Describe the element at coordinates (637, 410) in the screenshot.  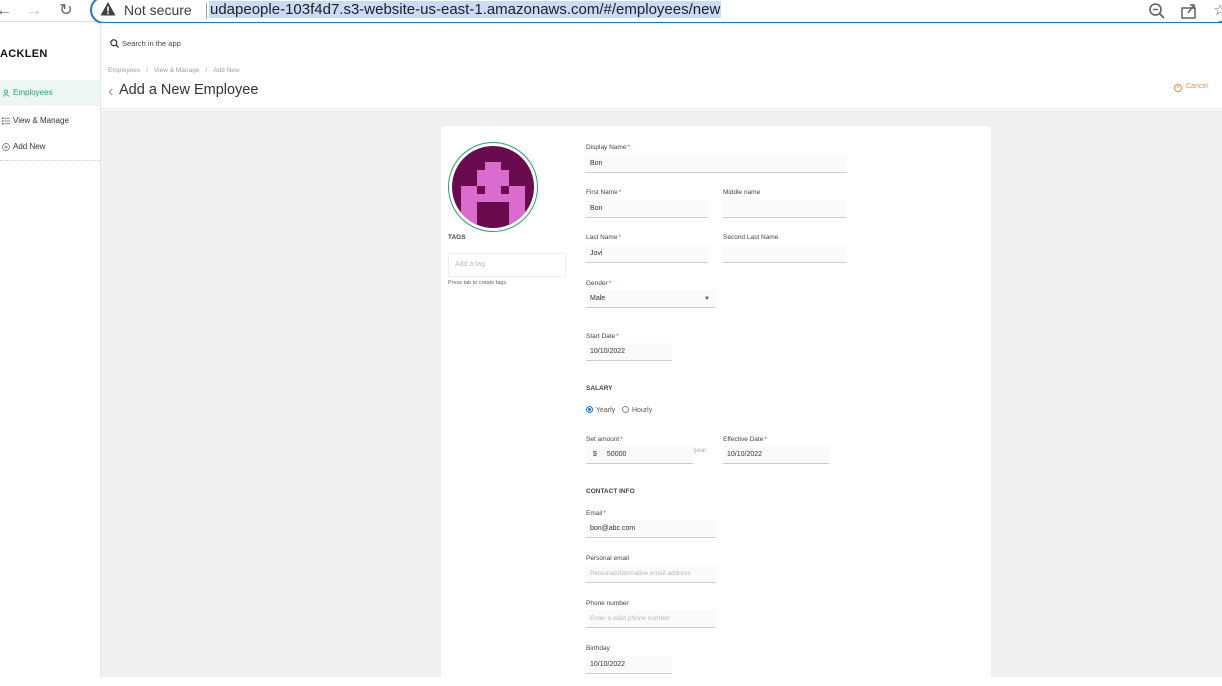
I see `salary-hourly-radio: Hourly` at that location.